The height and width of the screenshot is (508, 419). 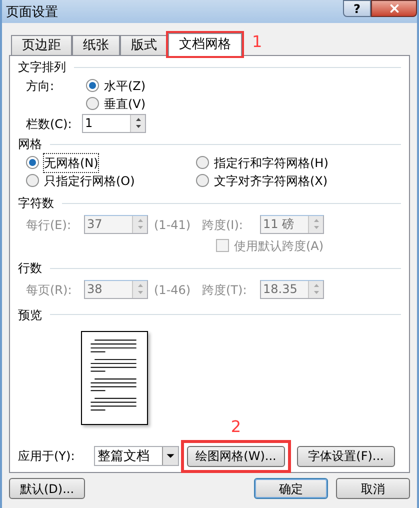 I want to click on window-title: 页面设置, so click(x=32, y=13).